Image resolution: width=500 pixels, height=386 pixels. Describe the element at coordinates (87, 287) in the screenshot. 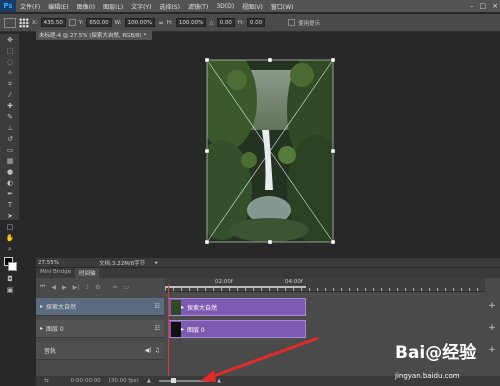

I see `audio-icon: ♪` at that location.